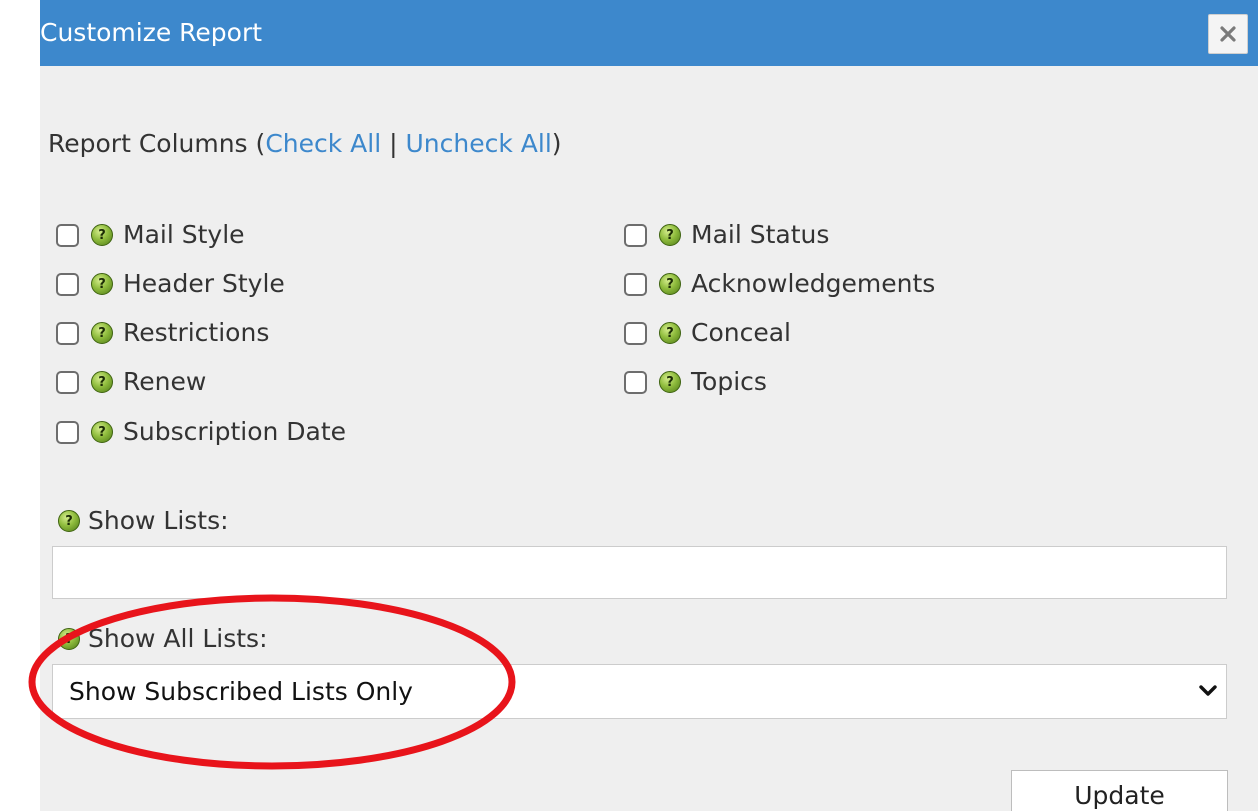 This screenshot has width=1258, height=811. I want to click on header-style-label: Header Style, so click(204, 283).